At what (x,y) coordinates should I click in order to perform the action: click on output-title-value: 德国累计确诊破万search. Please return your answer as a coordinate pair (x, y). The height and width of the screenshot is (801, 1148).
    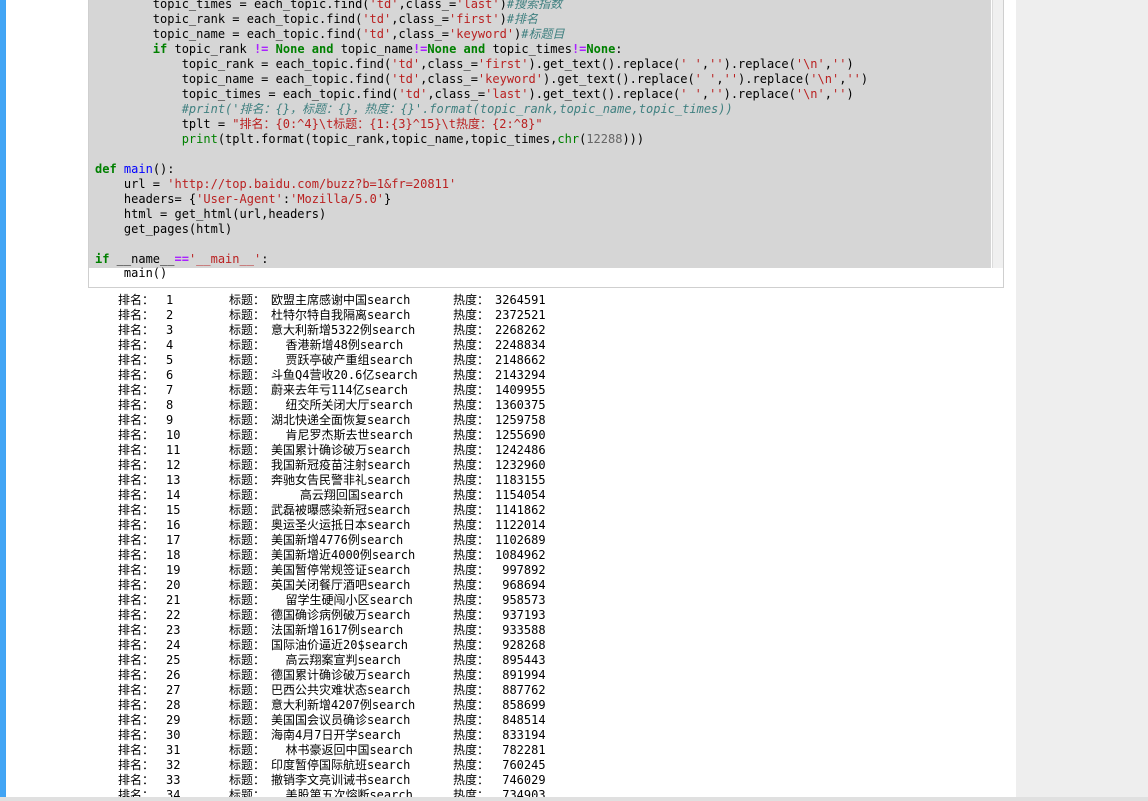
    Looking at the image, I should click on (341, 675).